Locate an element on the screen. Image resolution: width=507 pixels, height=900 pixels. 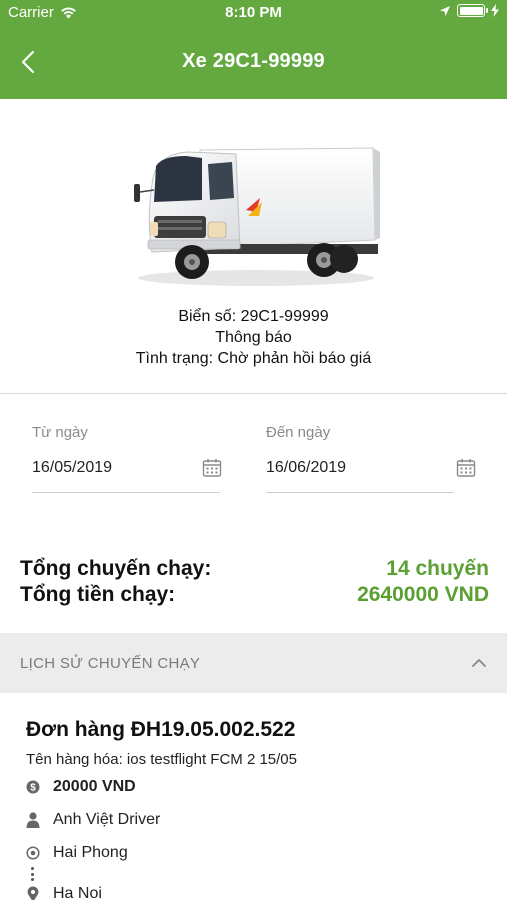
to-date-underline is located at coordinates (360, 492).